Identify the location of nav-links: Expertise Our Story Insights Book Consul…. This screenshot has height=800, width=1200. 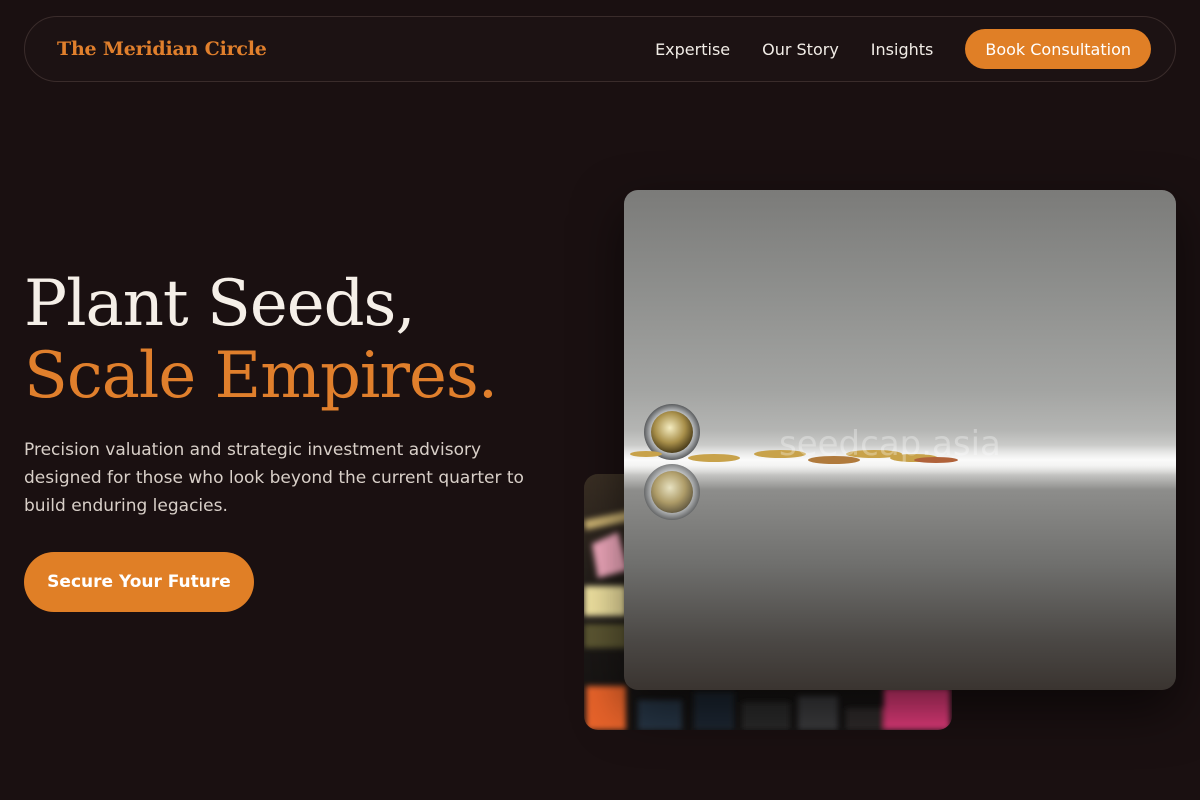
(903, 49).